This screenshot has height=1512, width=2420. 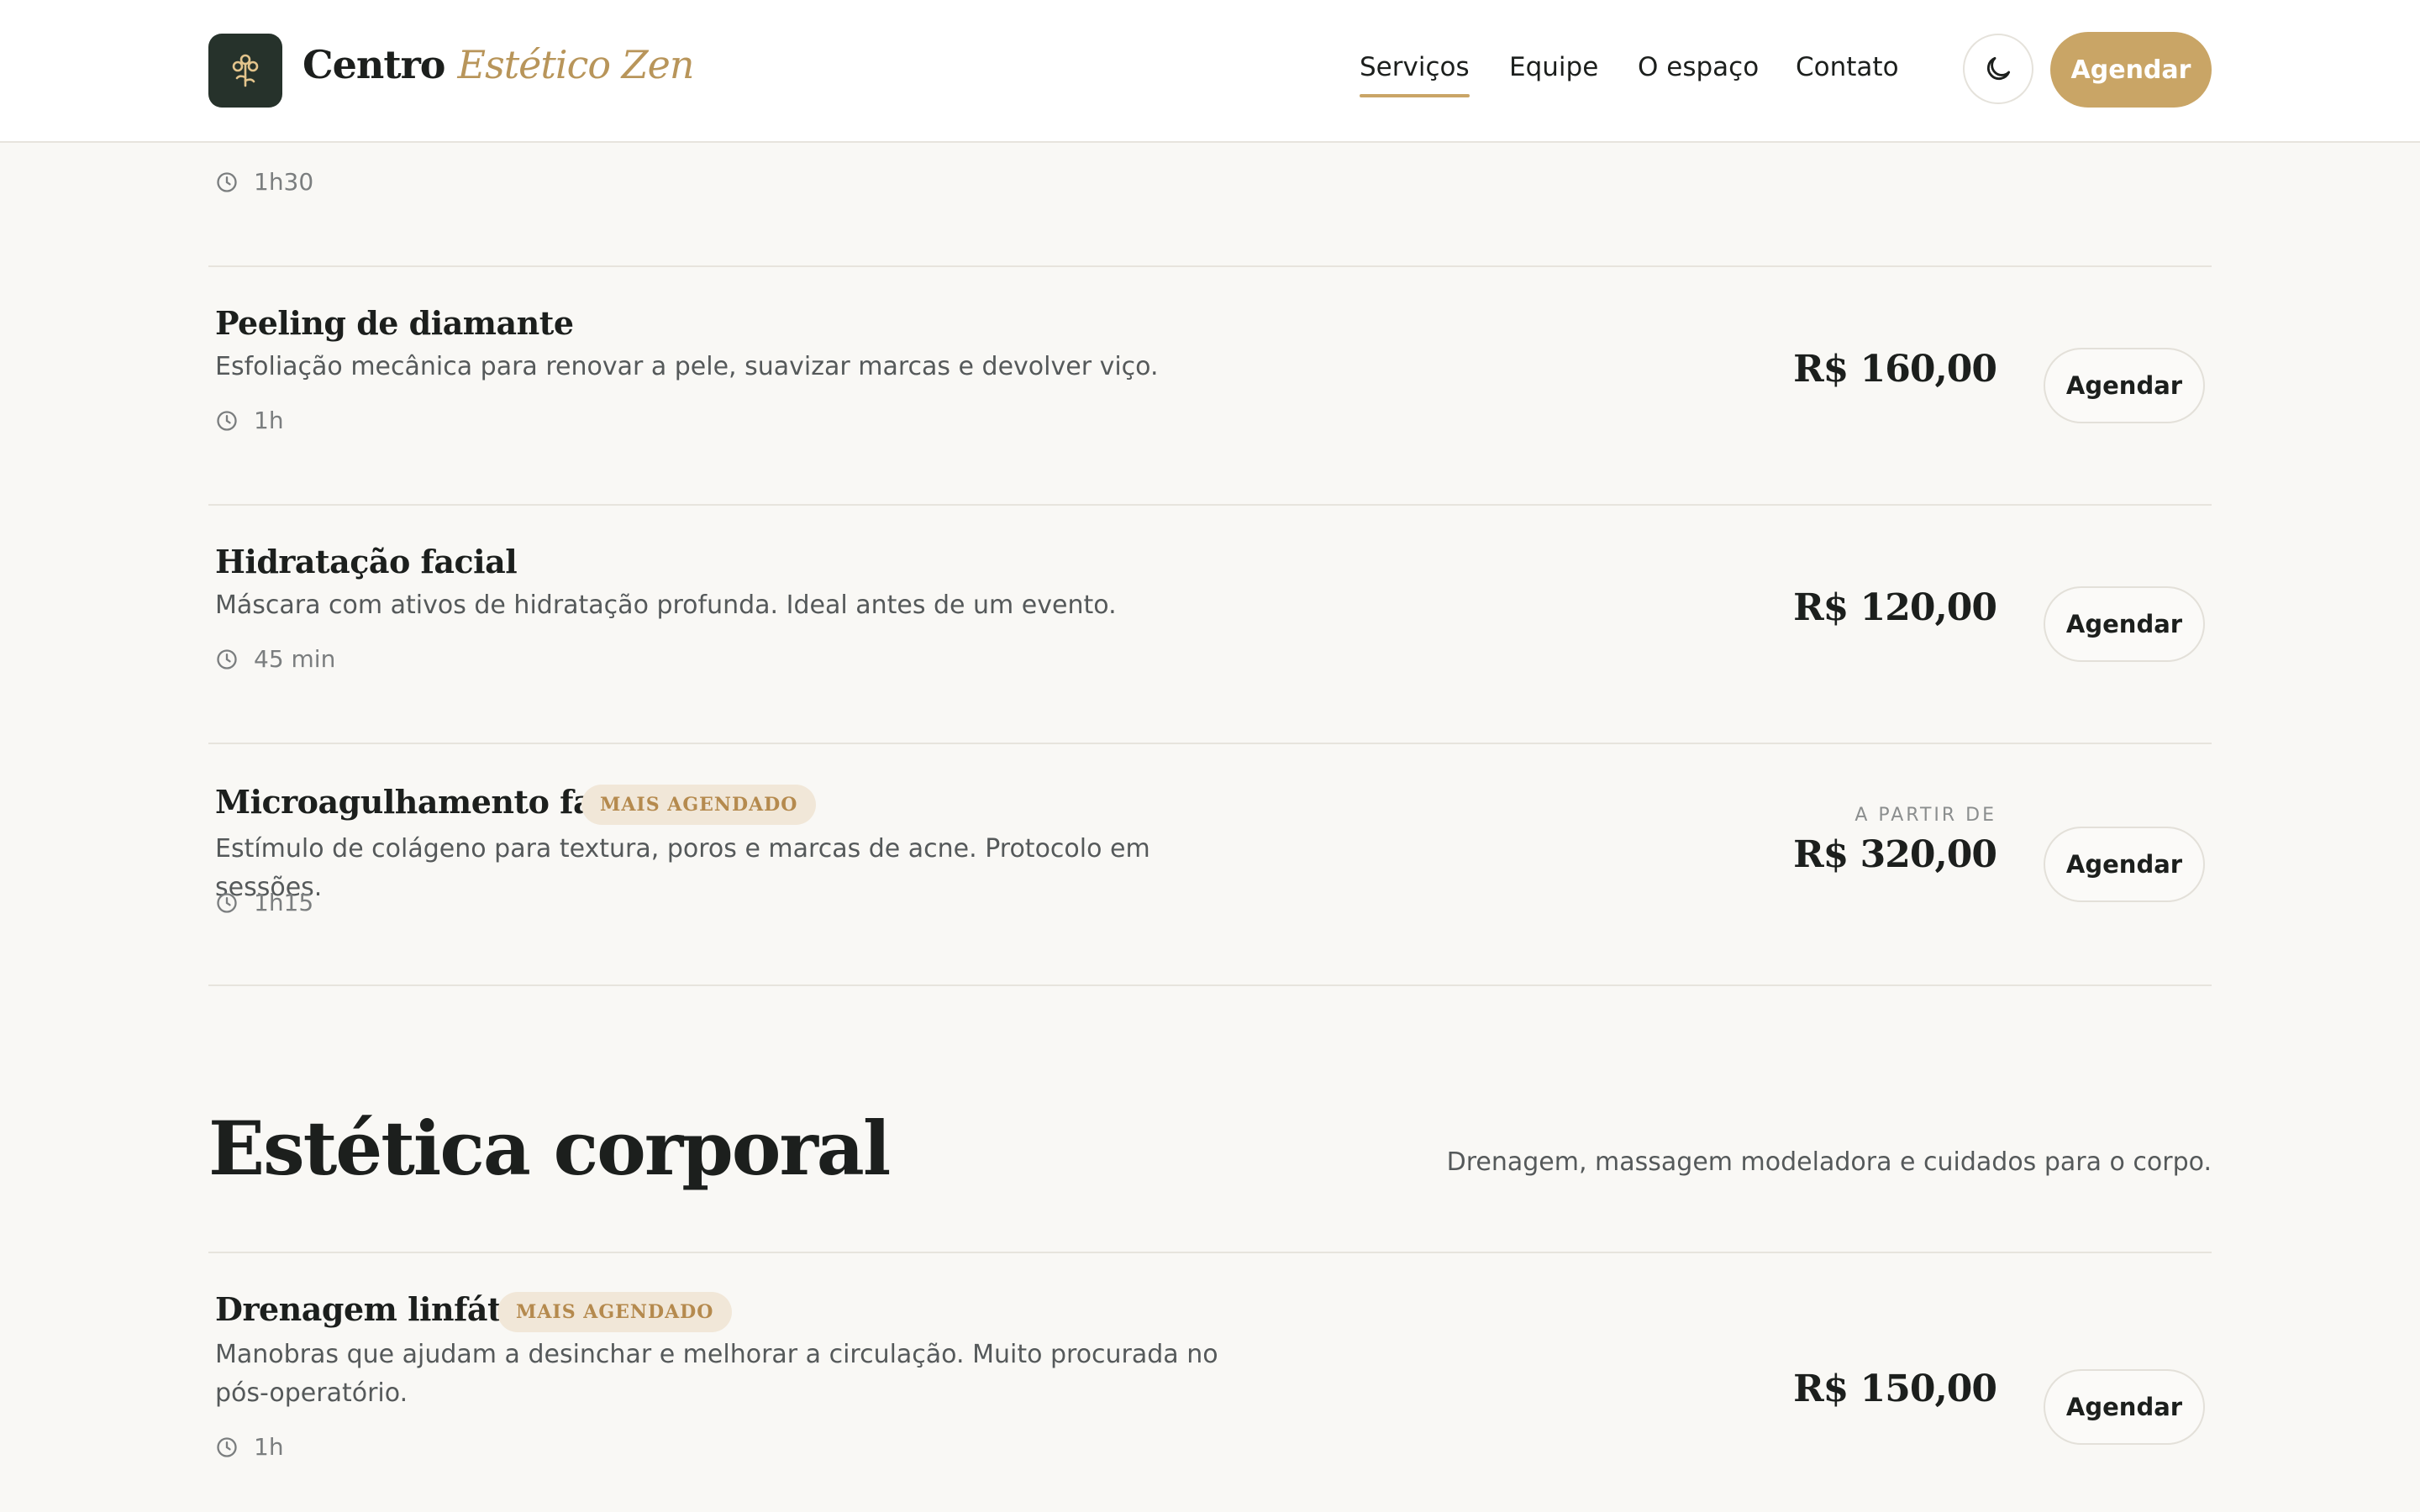 I want to click on row-divider, so click(x=1210, y=985).